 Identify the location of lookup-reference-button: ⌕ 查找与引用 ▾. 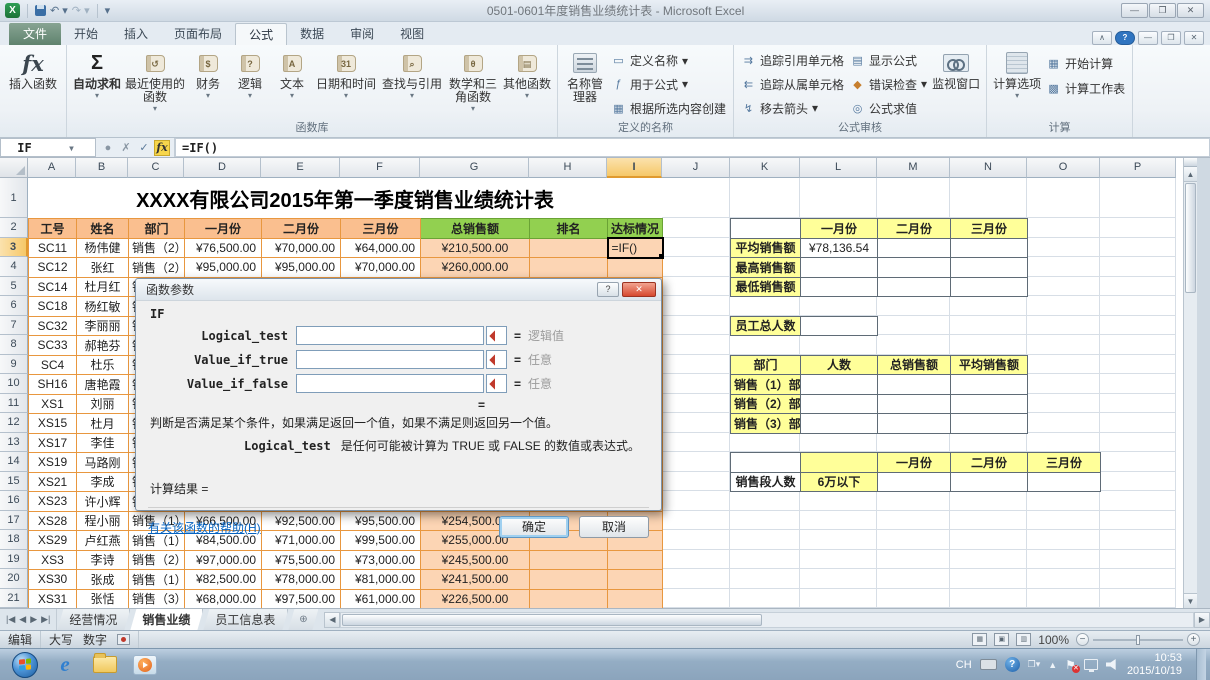
(412, 84).